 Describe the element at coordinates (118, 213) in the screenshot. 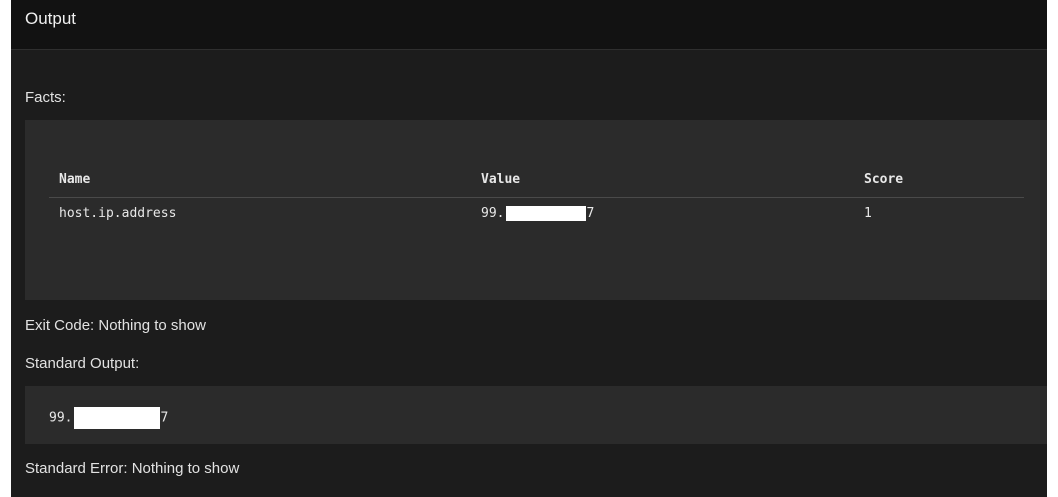

I see `fact-name-cell: host.ip.address` at that location.